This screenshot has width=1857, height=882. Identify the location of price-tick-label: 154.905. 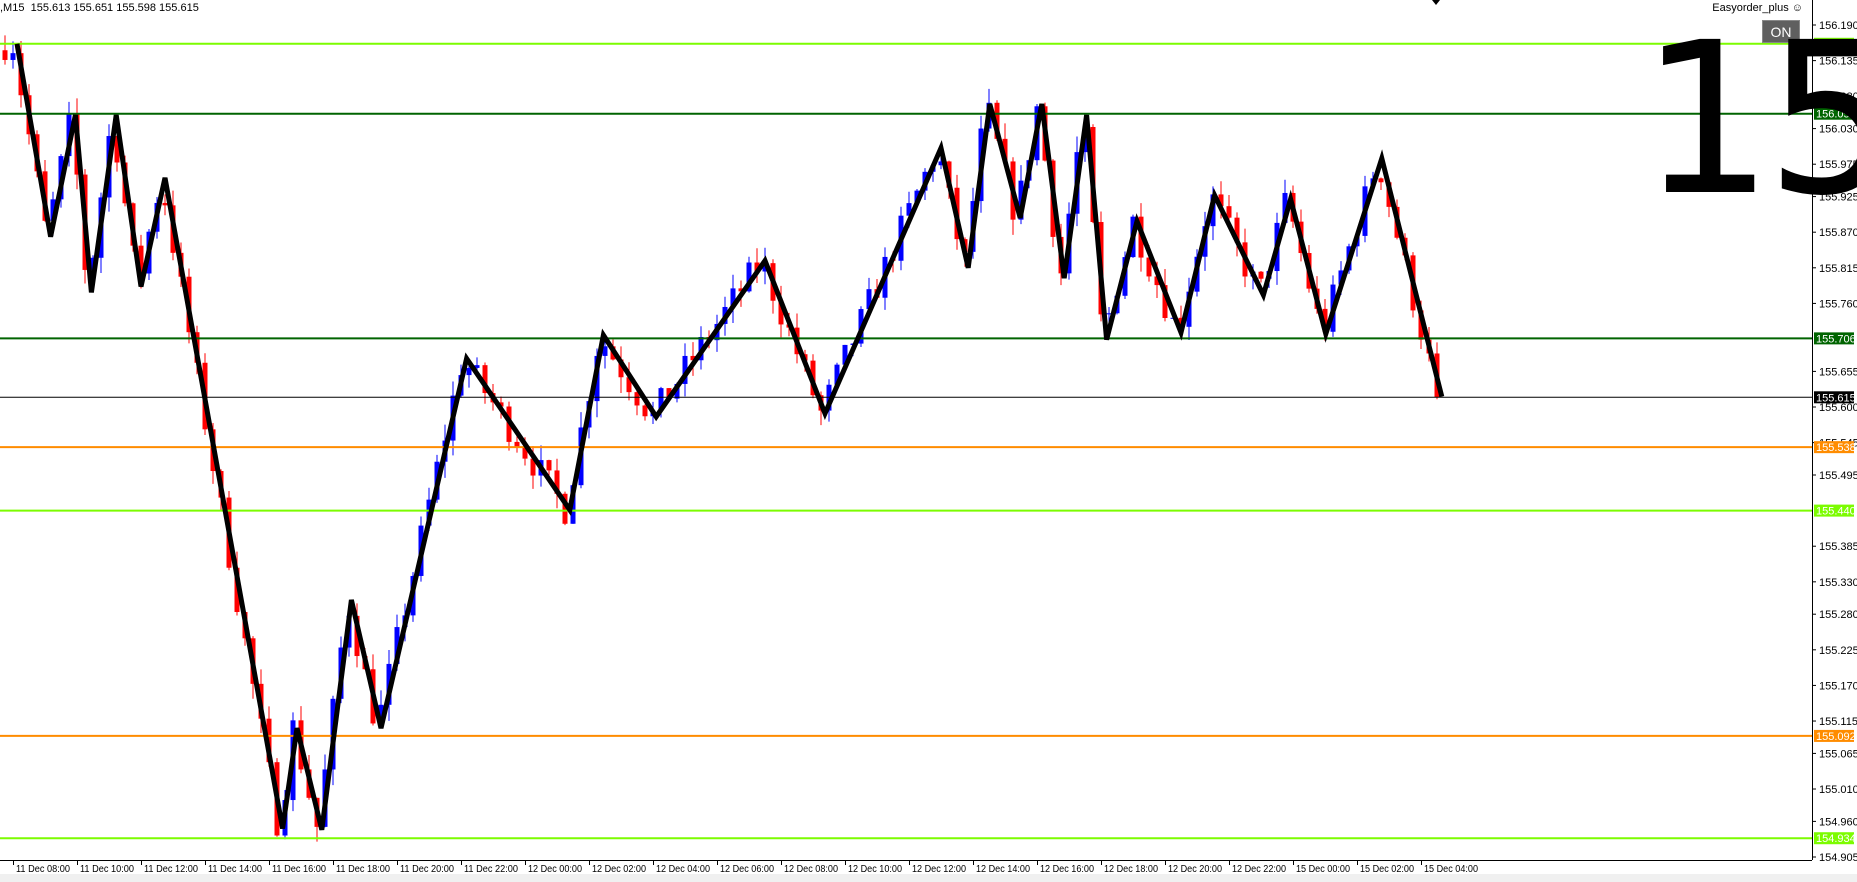
(1838, 858).